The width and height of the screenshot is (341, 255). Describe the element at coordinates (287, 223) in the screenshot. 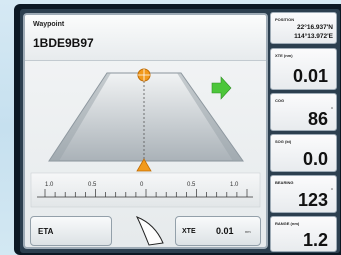

I see `range-label: RANGE (nm)` at that location.